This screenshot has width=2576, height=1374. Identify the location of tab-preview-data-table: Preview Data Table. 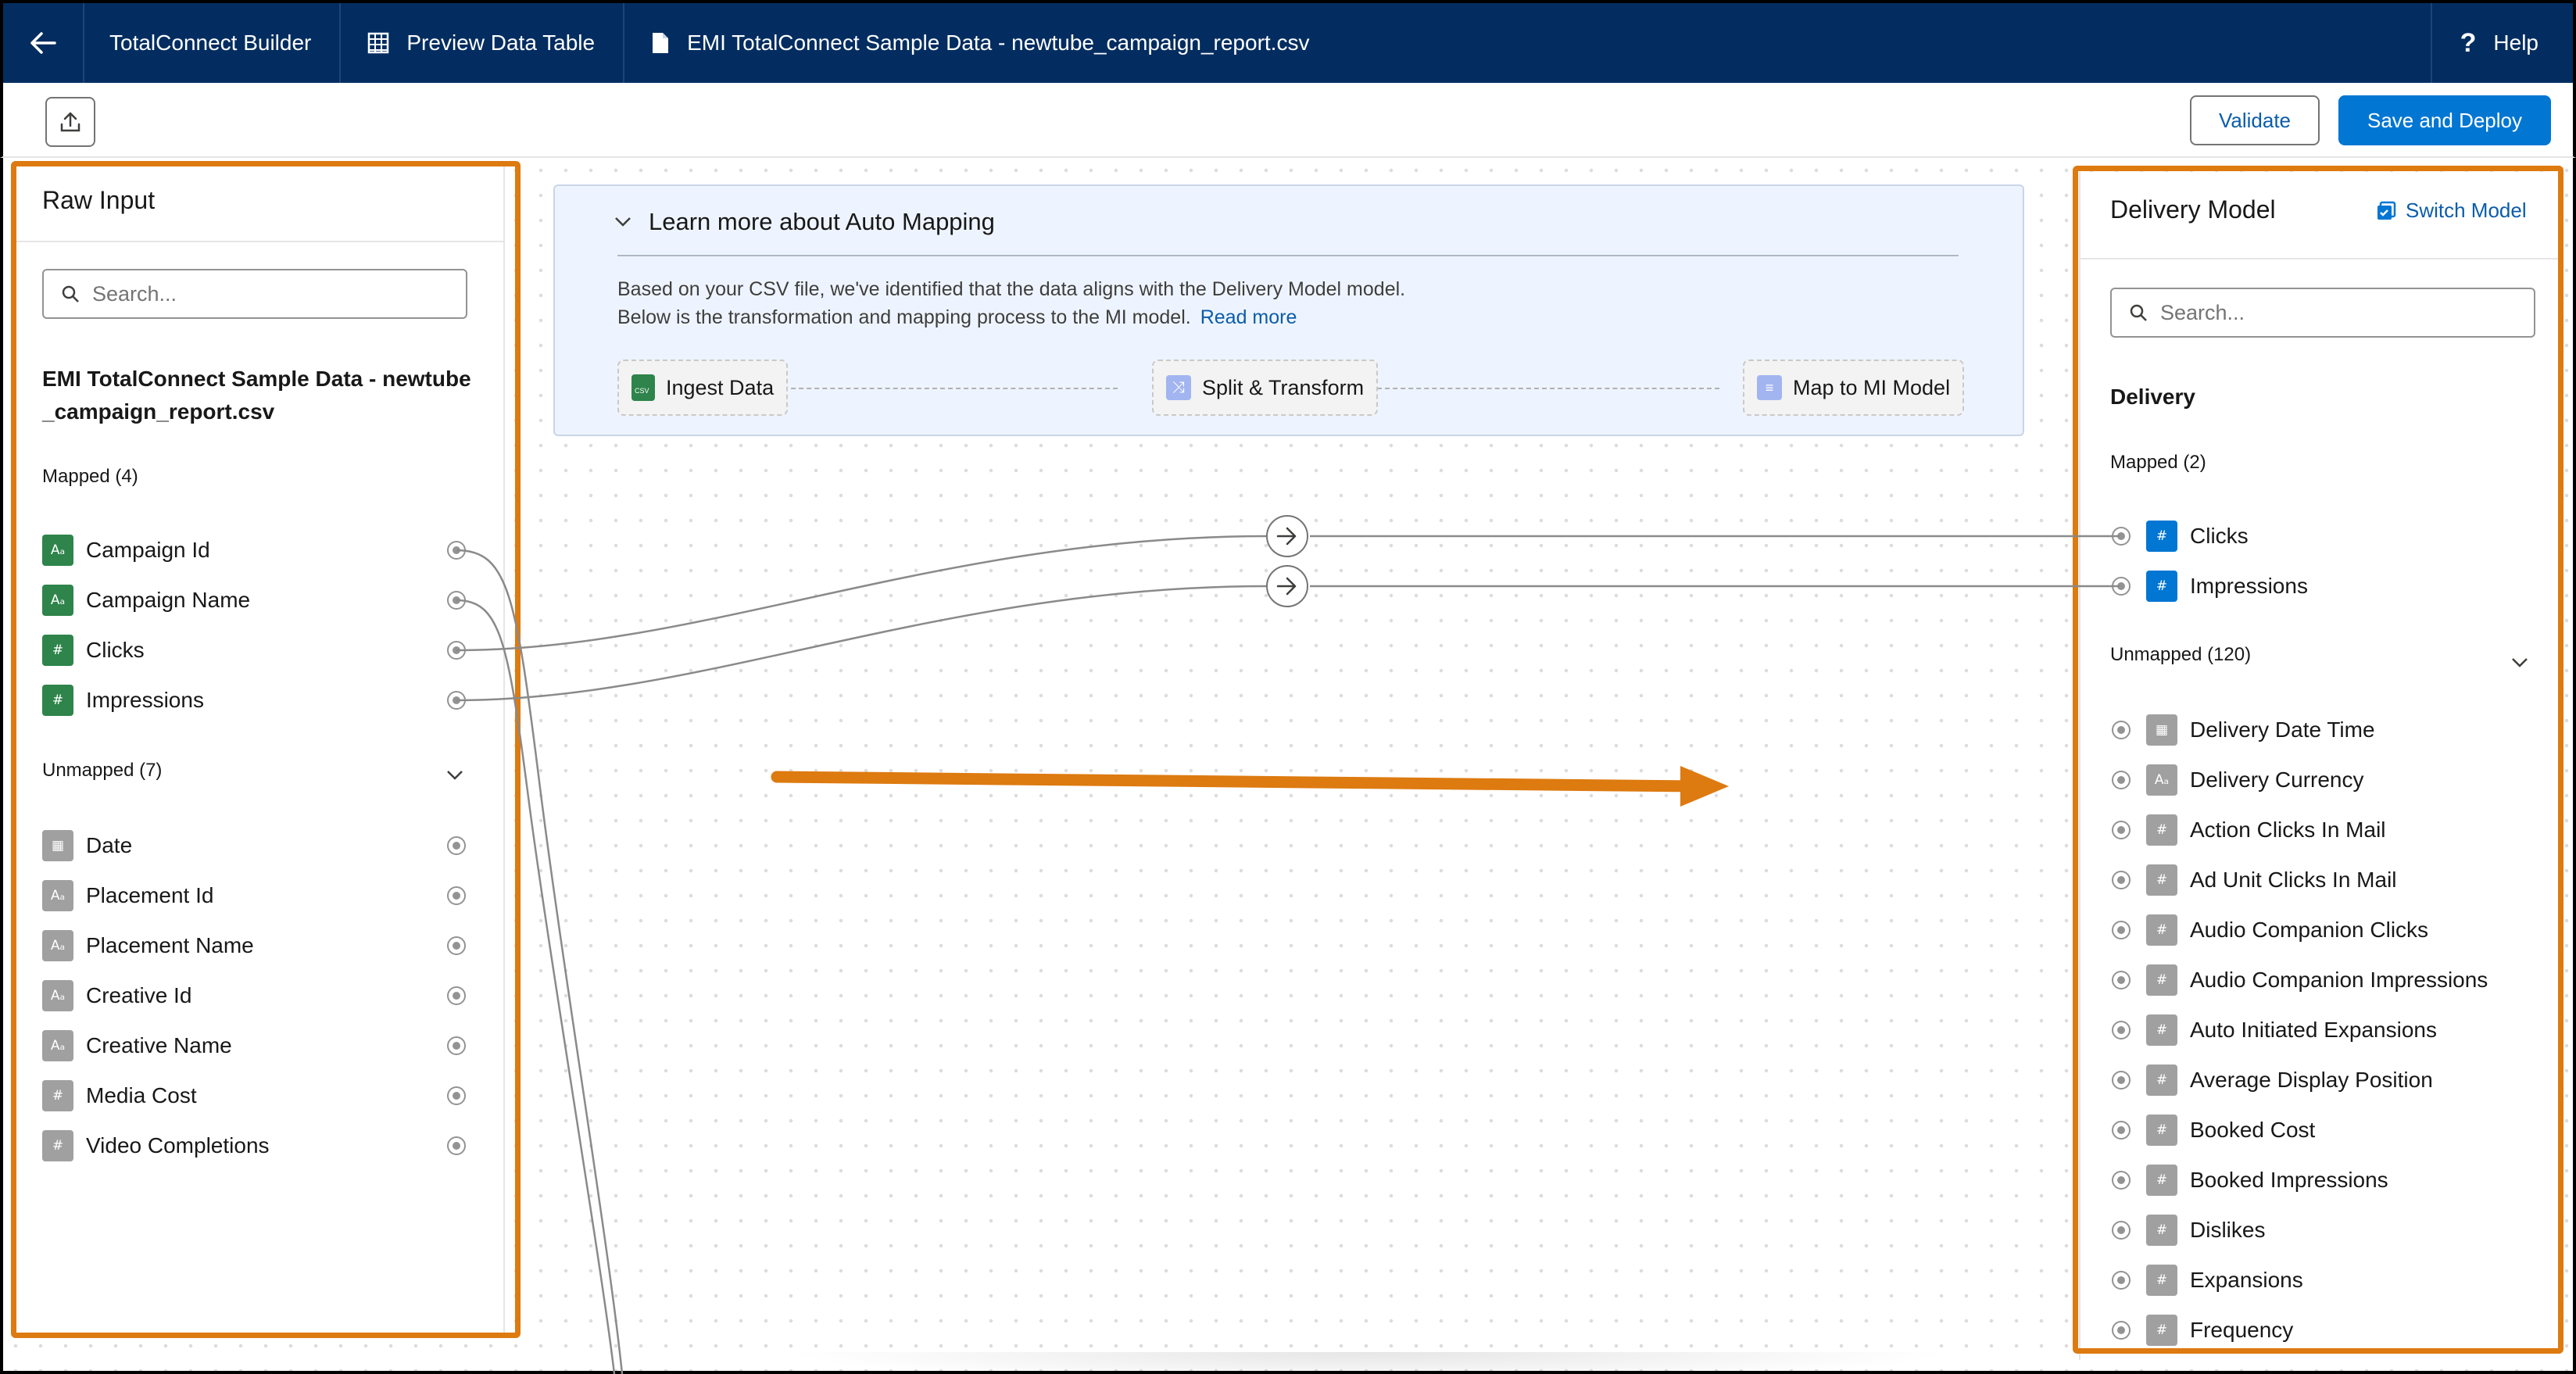
(483, 43).